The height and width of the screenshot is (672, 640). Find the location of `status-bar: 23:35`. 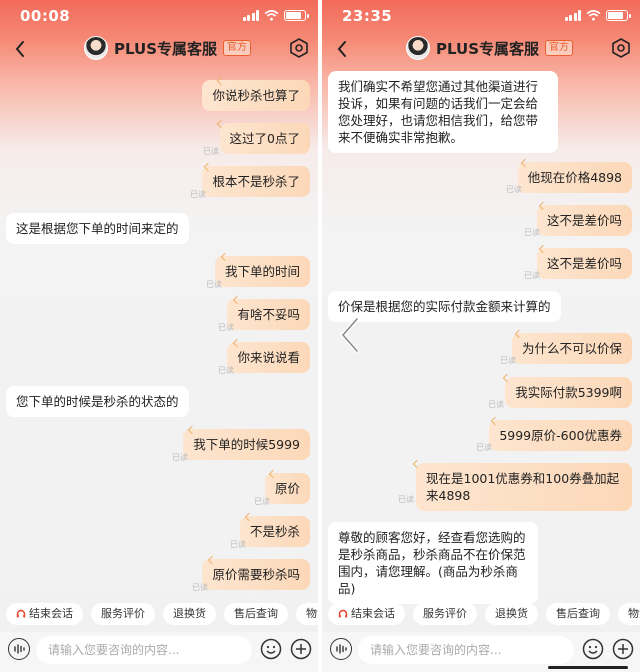

status-bar: 23:35 is located at coordinates (481, 16).